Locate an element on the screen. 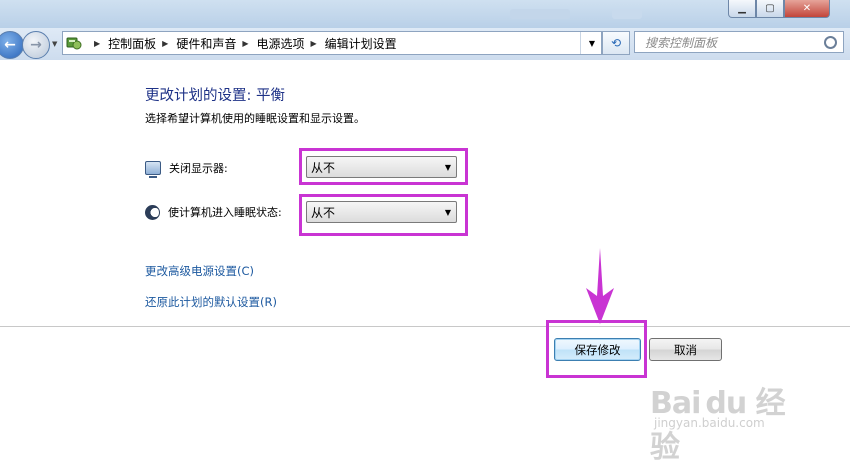 The height and width of the screenshot is (466, 850). back-button: ← is located at coordinates (12, 45).